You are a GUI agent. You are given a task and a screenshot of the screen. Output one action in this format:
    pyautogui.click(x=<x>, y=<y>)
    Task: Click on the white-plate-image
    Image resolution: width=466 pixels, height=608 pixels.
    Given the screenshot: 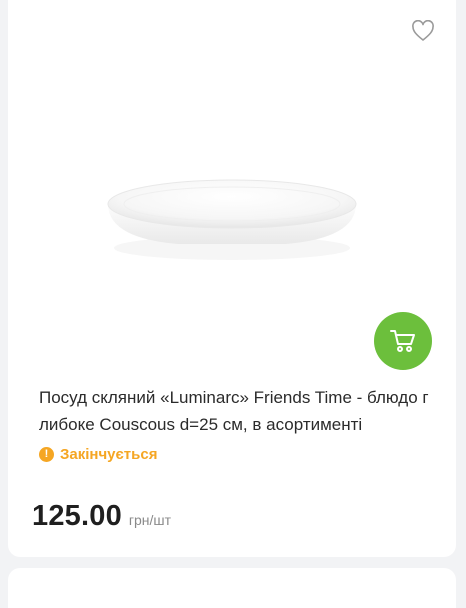 What is the action you would take?
    pyautogui.click(x=232, y=219)
    